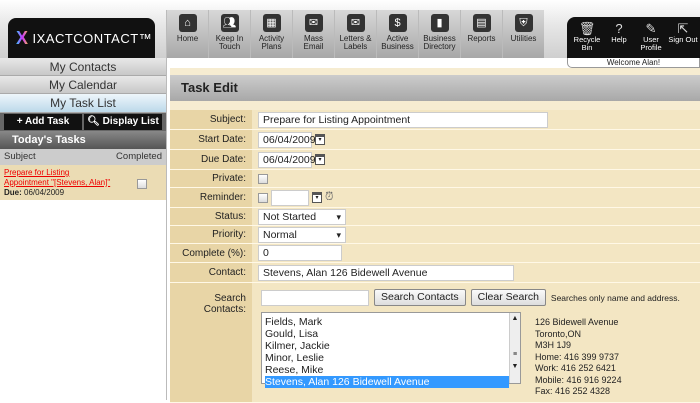 The width and height of the screenshot is (700, 403). Describe the element at coordinates (83, 140) in the screenshot. I see `todays-tasks-heading: Today's Tasks` at that location.